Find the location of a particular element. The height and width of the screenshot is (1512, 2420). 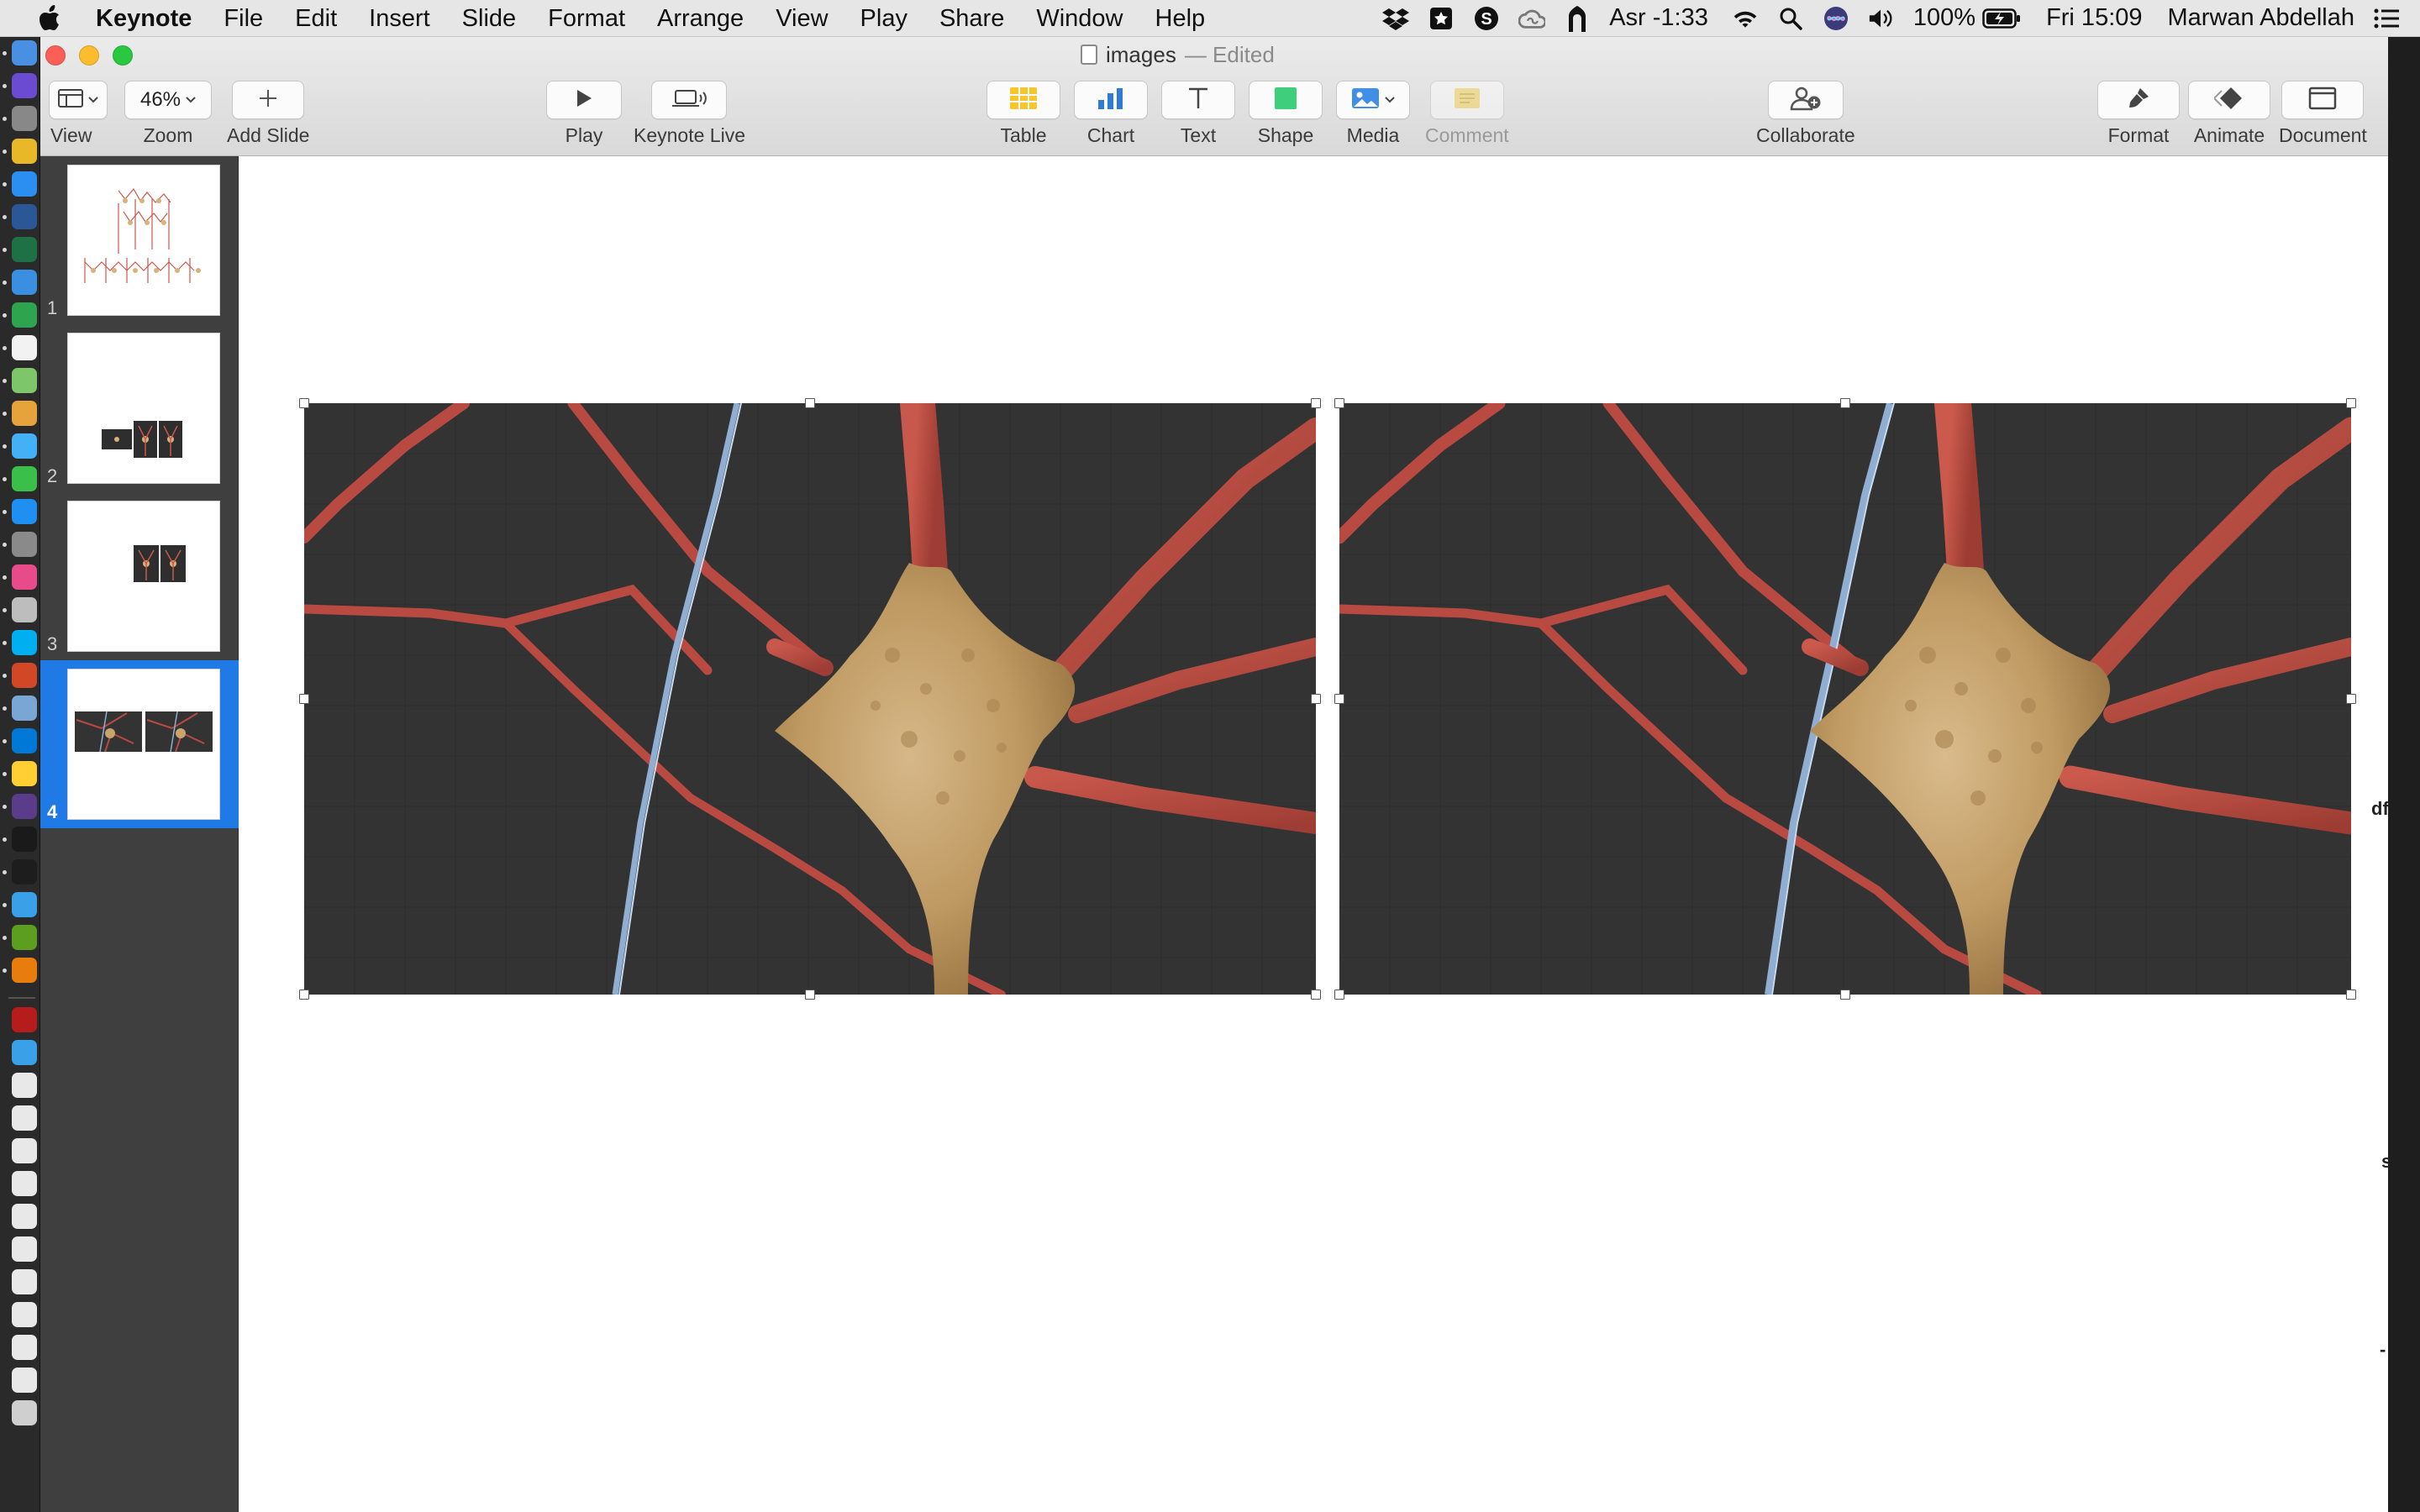

document-button is located at coordinates (2323, 100).